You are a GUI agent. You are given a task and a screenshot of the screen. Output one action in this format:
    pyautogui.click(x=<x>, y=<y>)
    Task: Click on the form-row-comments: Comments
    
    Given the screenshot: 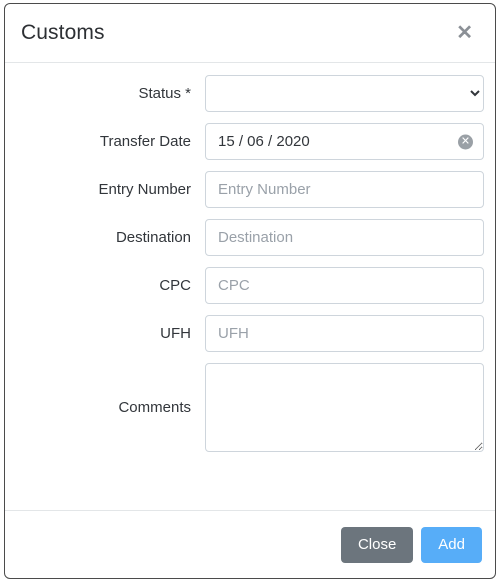 What is the action you would take?
    pyautogui.click(x=250, y=407)
    